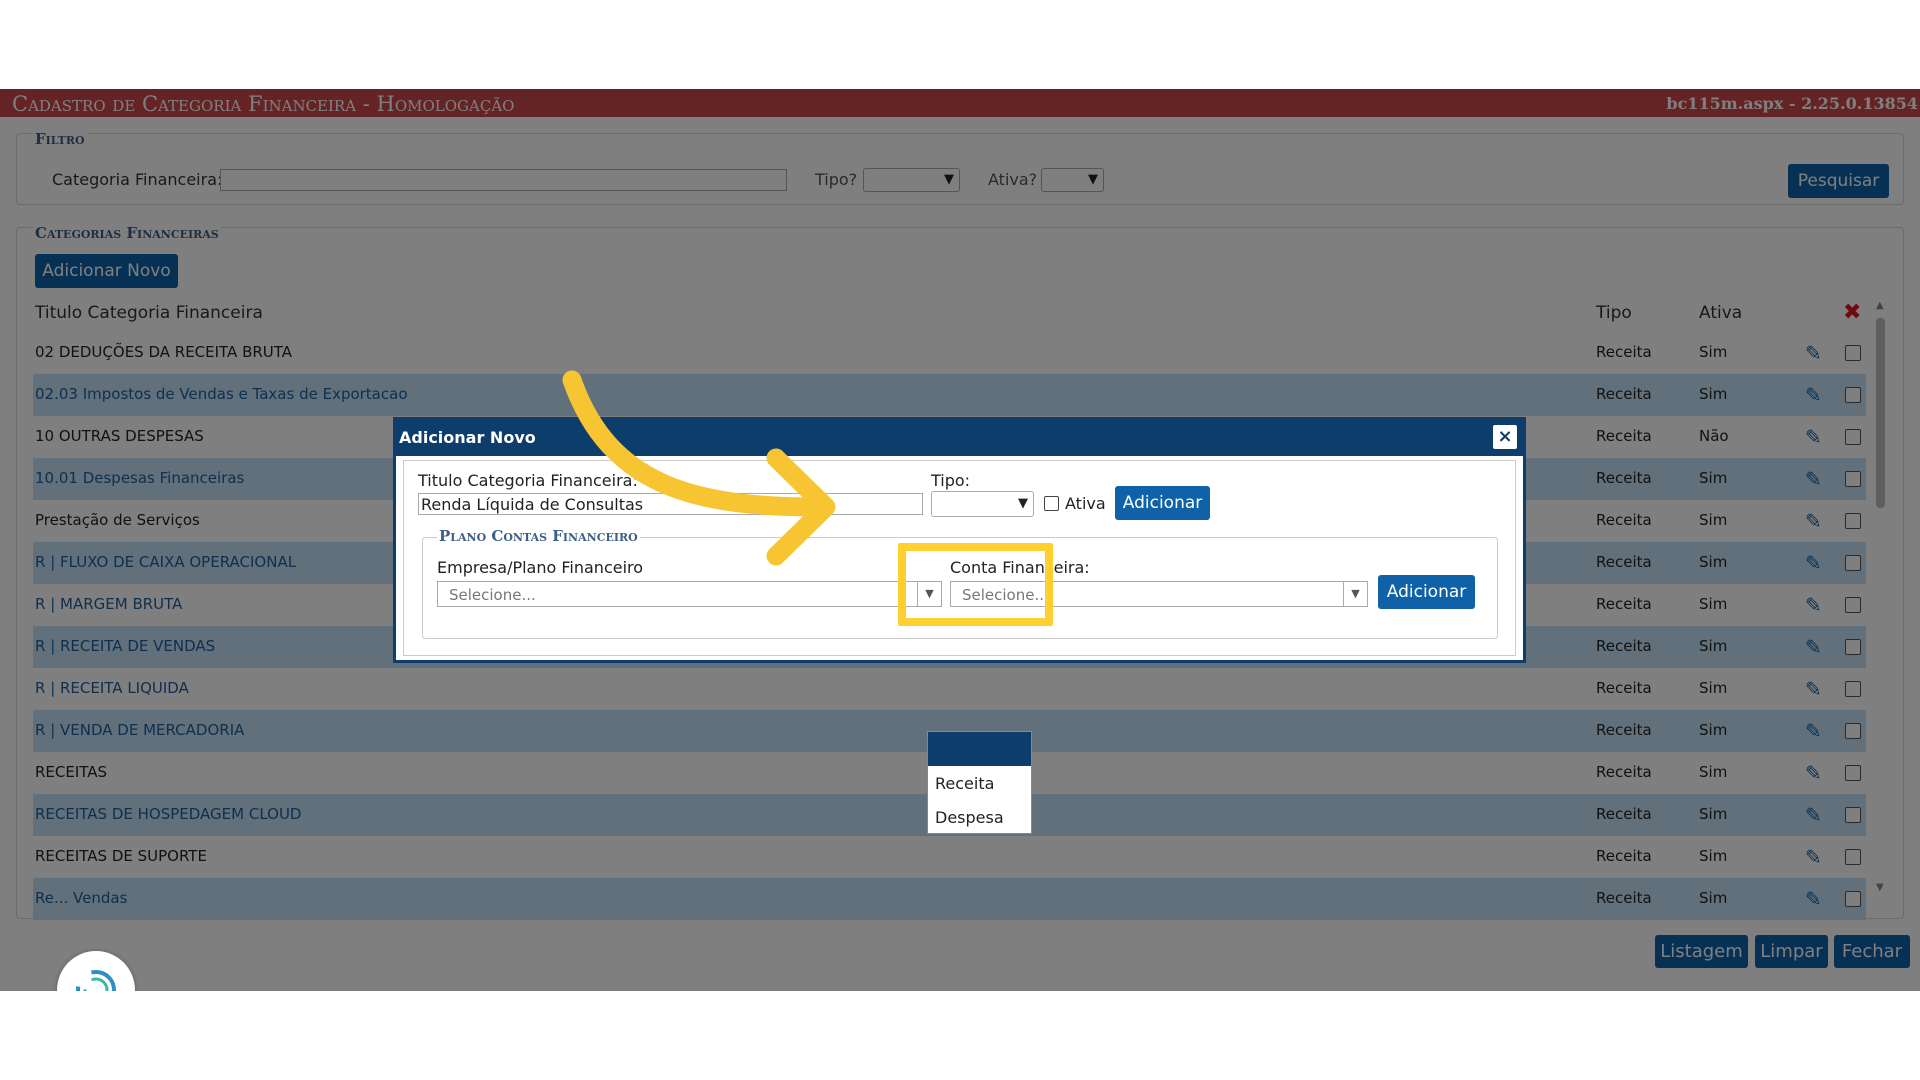  I want to click on tipo-dropdown-list: Receita Despesa, so click(979, 782).